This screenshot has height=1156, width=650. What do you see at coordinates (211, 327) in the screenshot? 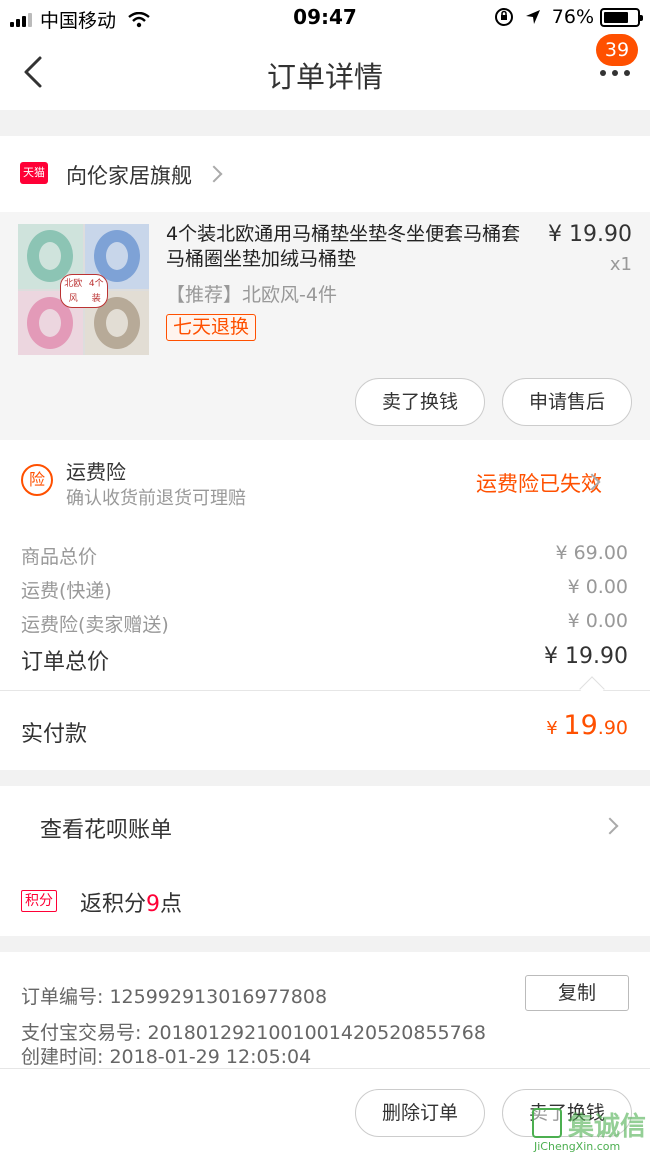
I see `returns-badge: 七天退换` at bounding box center [211, 327].